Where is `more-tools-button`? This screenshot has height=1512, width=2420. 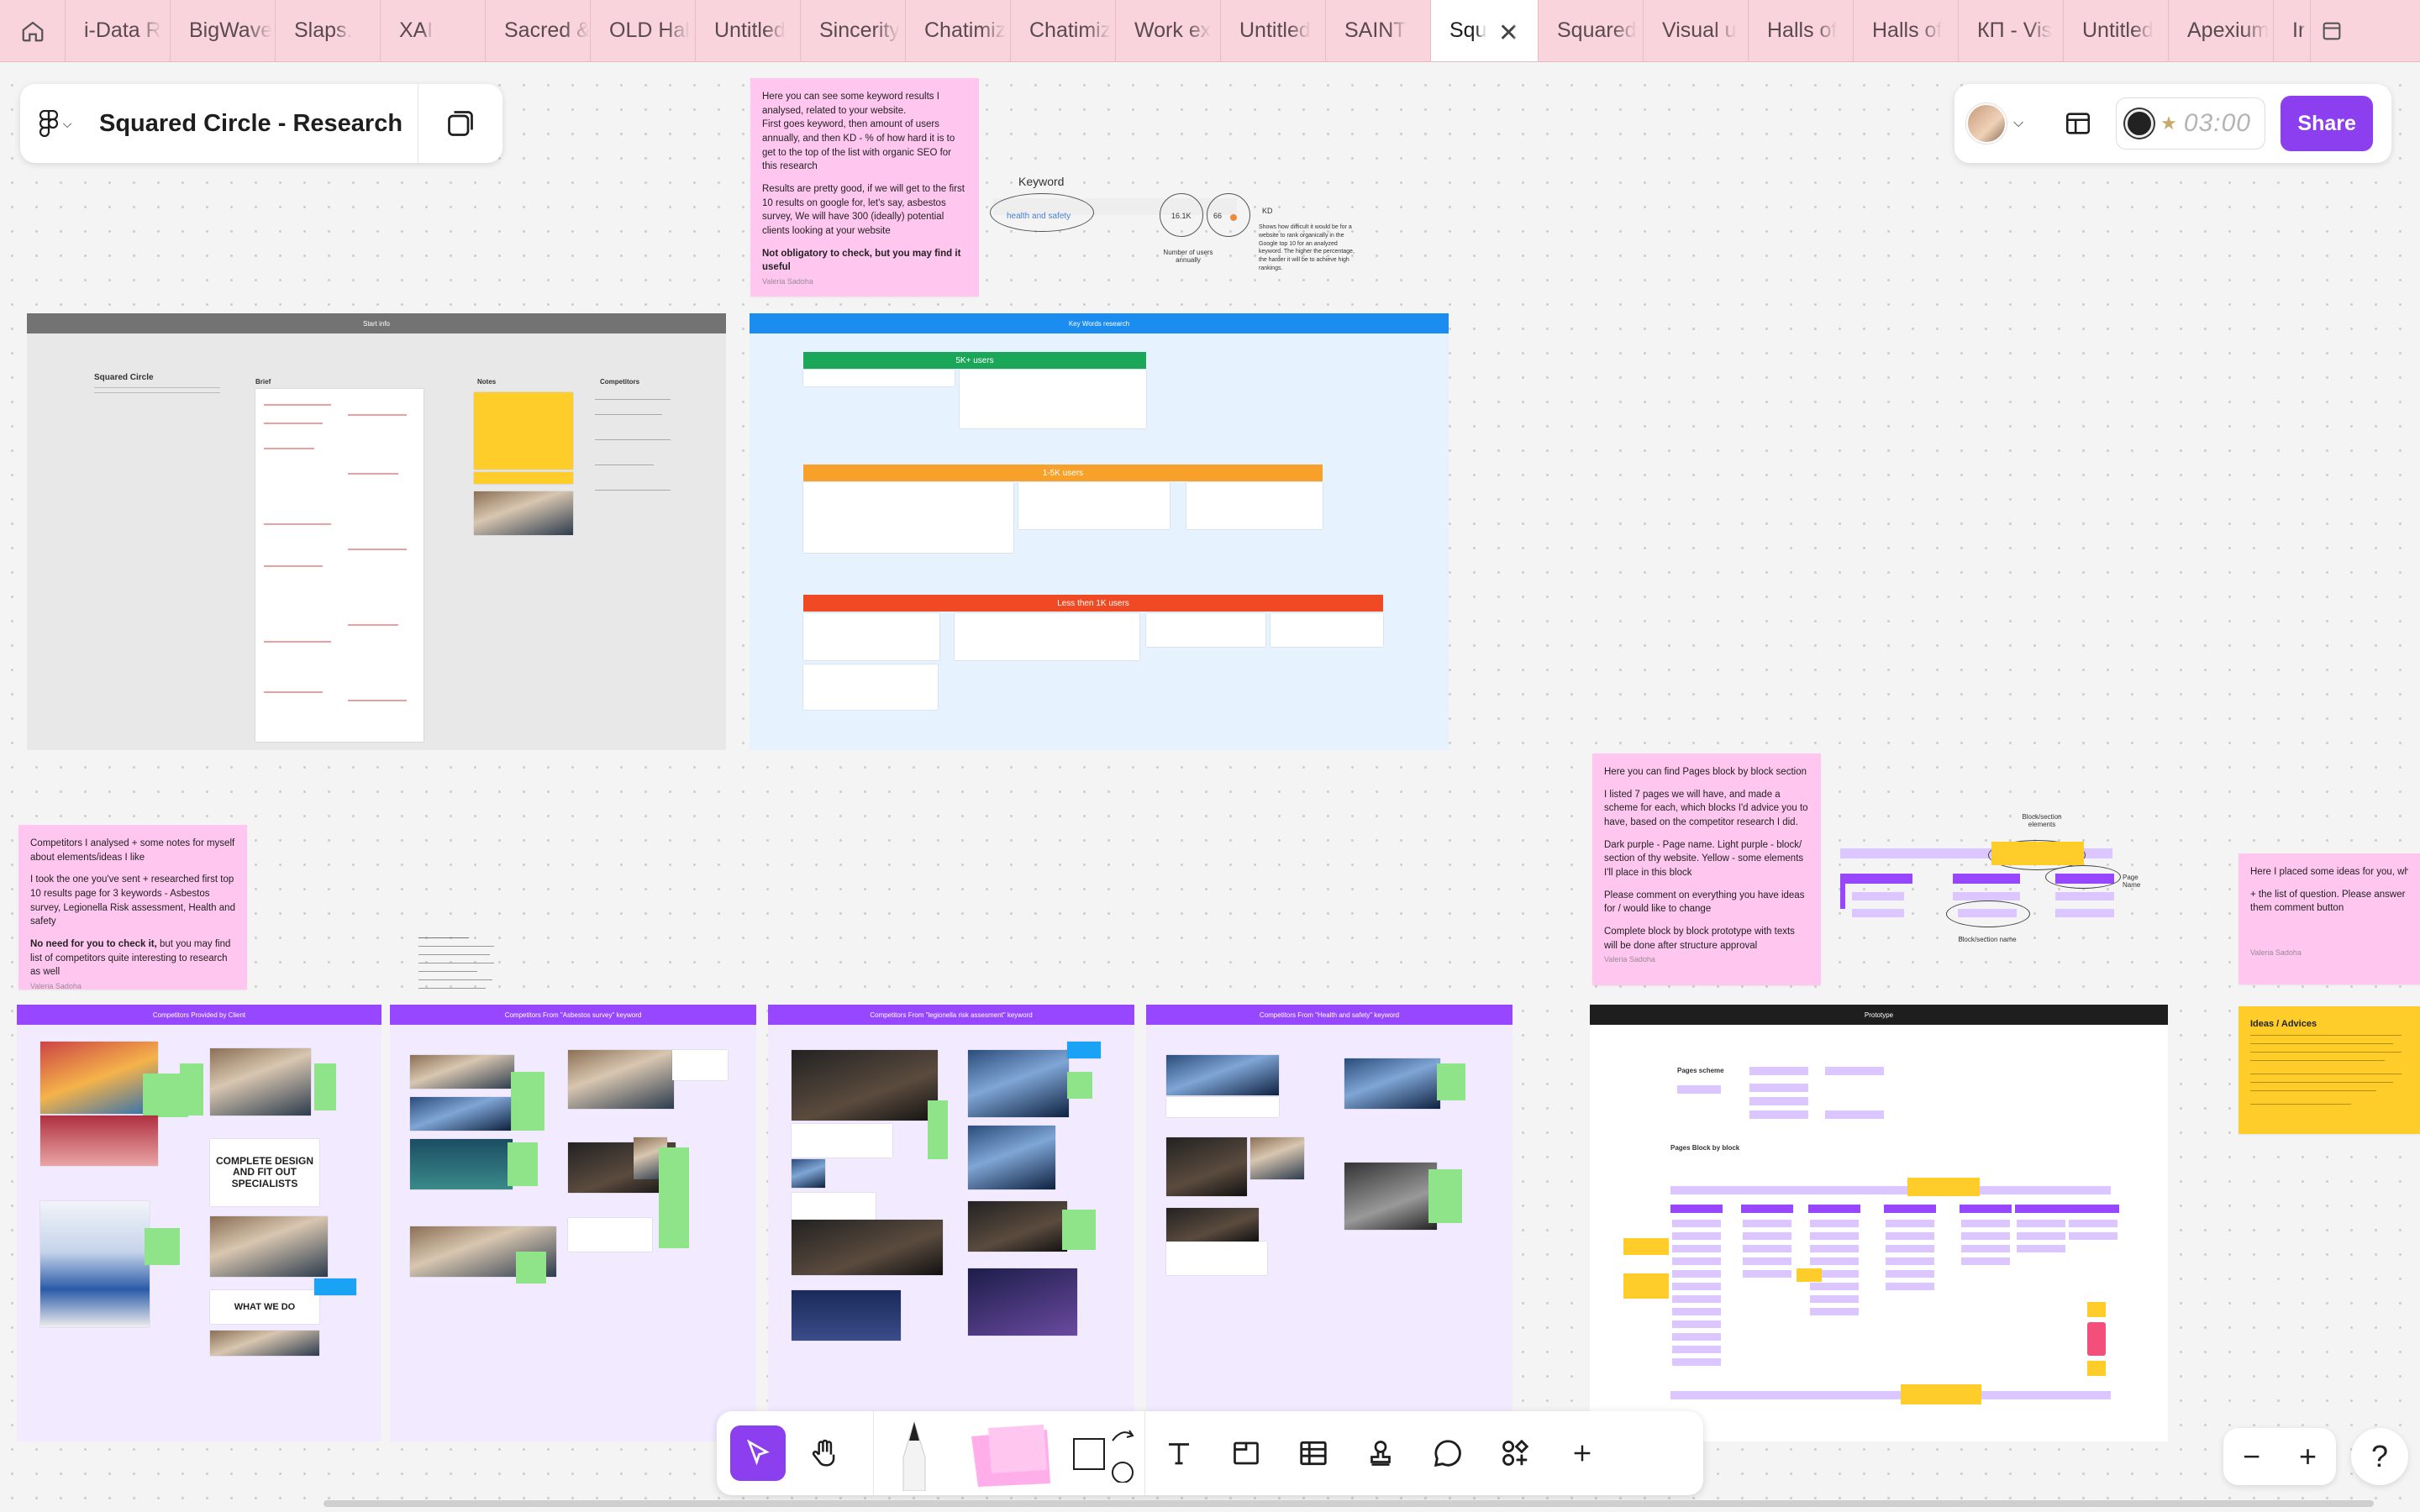
more-tools-button is located at coordinates (1583, 1453).